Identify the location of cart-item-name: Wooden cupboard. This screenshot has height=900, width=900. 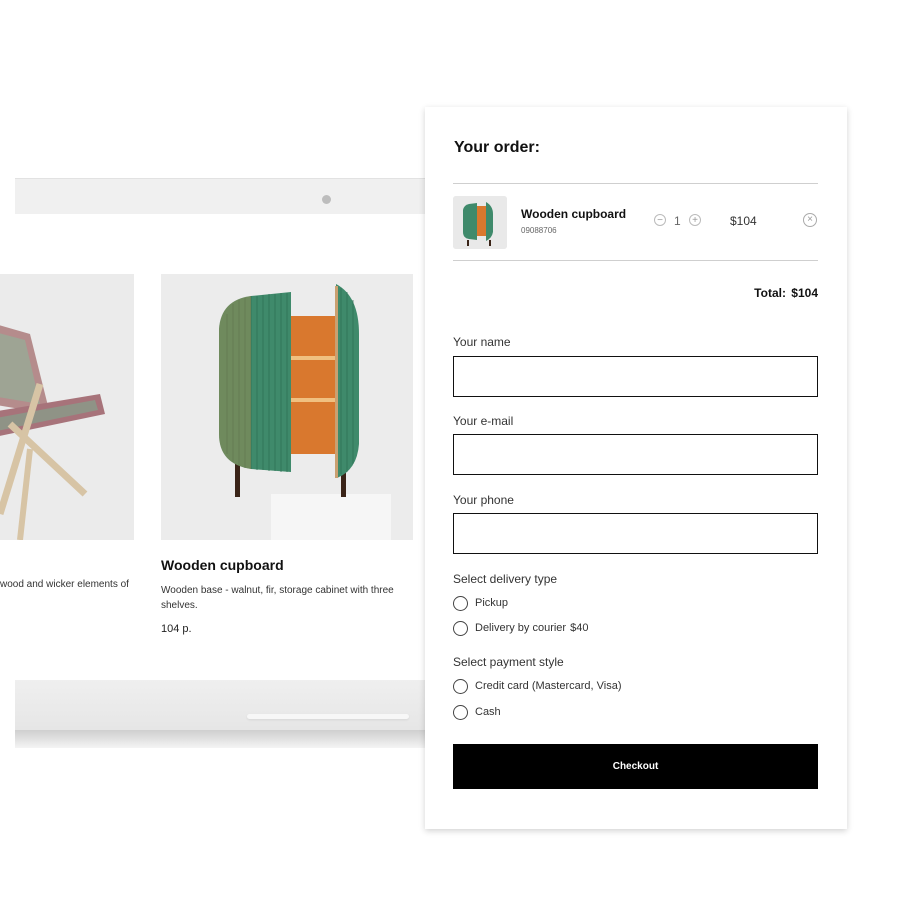
(574, 214).